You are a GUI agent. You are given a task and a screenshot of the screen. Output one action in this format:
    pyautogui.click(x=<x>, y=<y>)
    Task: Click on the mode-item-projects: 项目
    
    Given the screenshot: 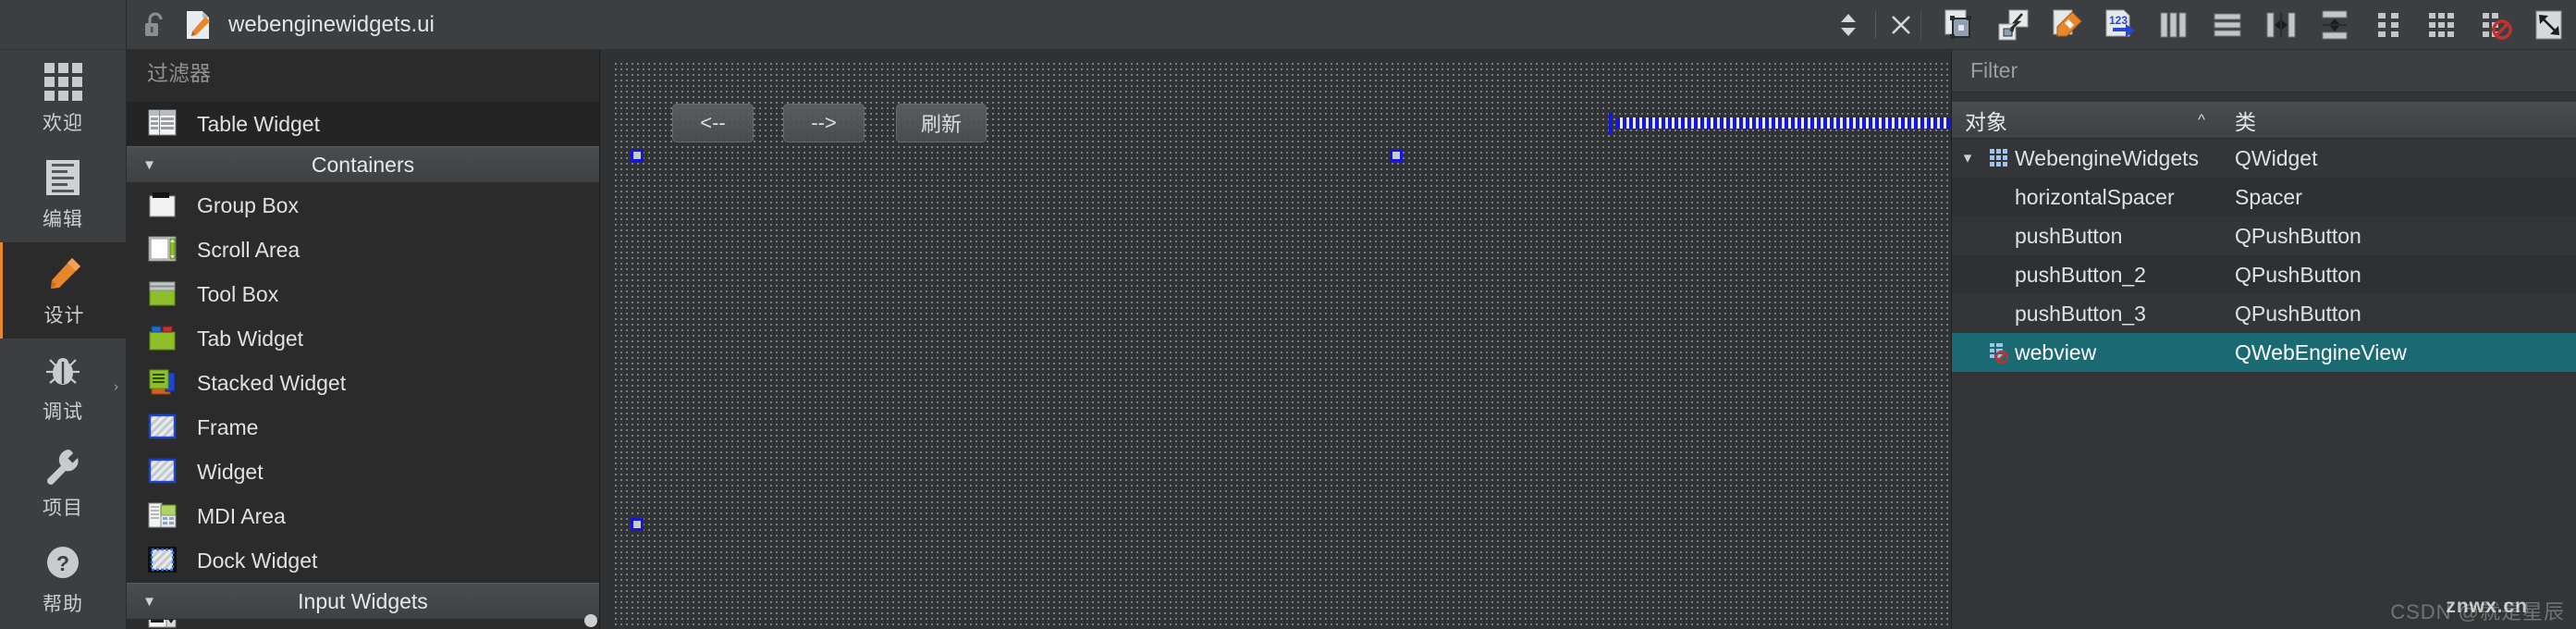 What is the action you would take?
    pyautogui.click(x=63, y=483)
    